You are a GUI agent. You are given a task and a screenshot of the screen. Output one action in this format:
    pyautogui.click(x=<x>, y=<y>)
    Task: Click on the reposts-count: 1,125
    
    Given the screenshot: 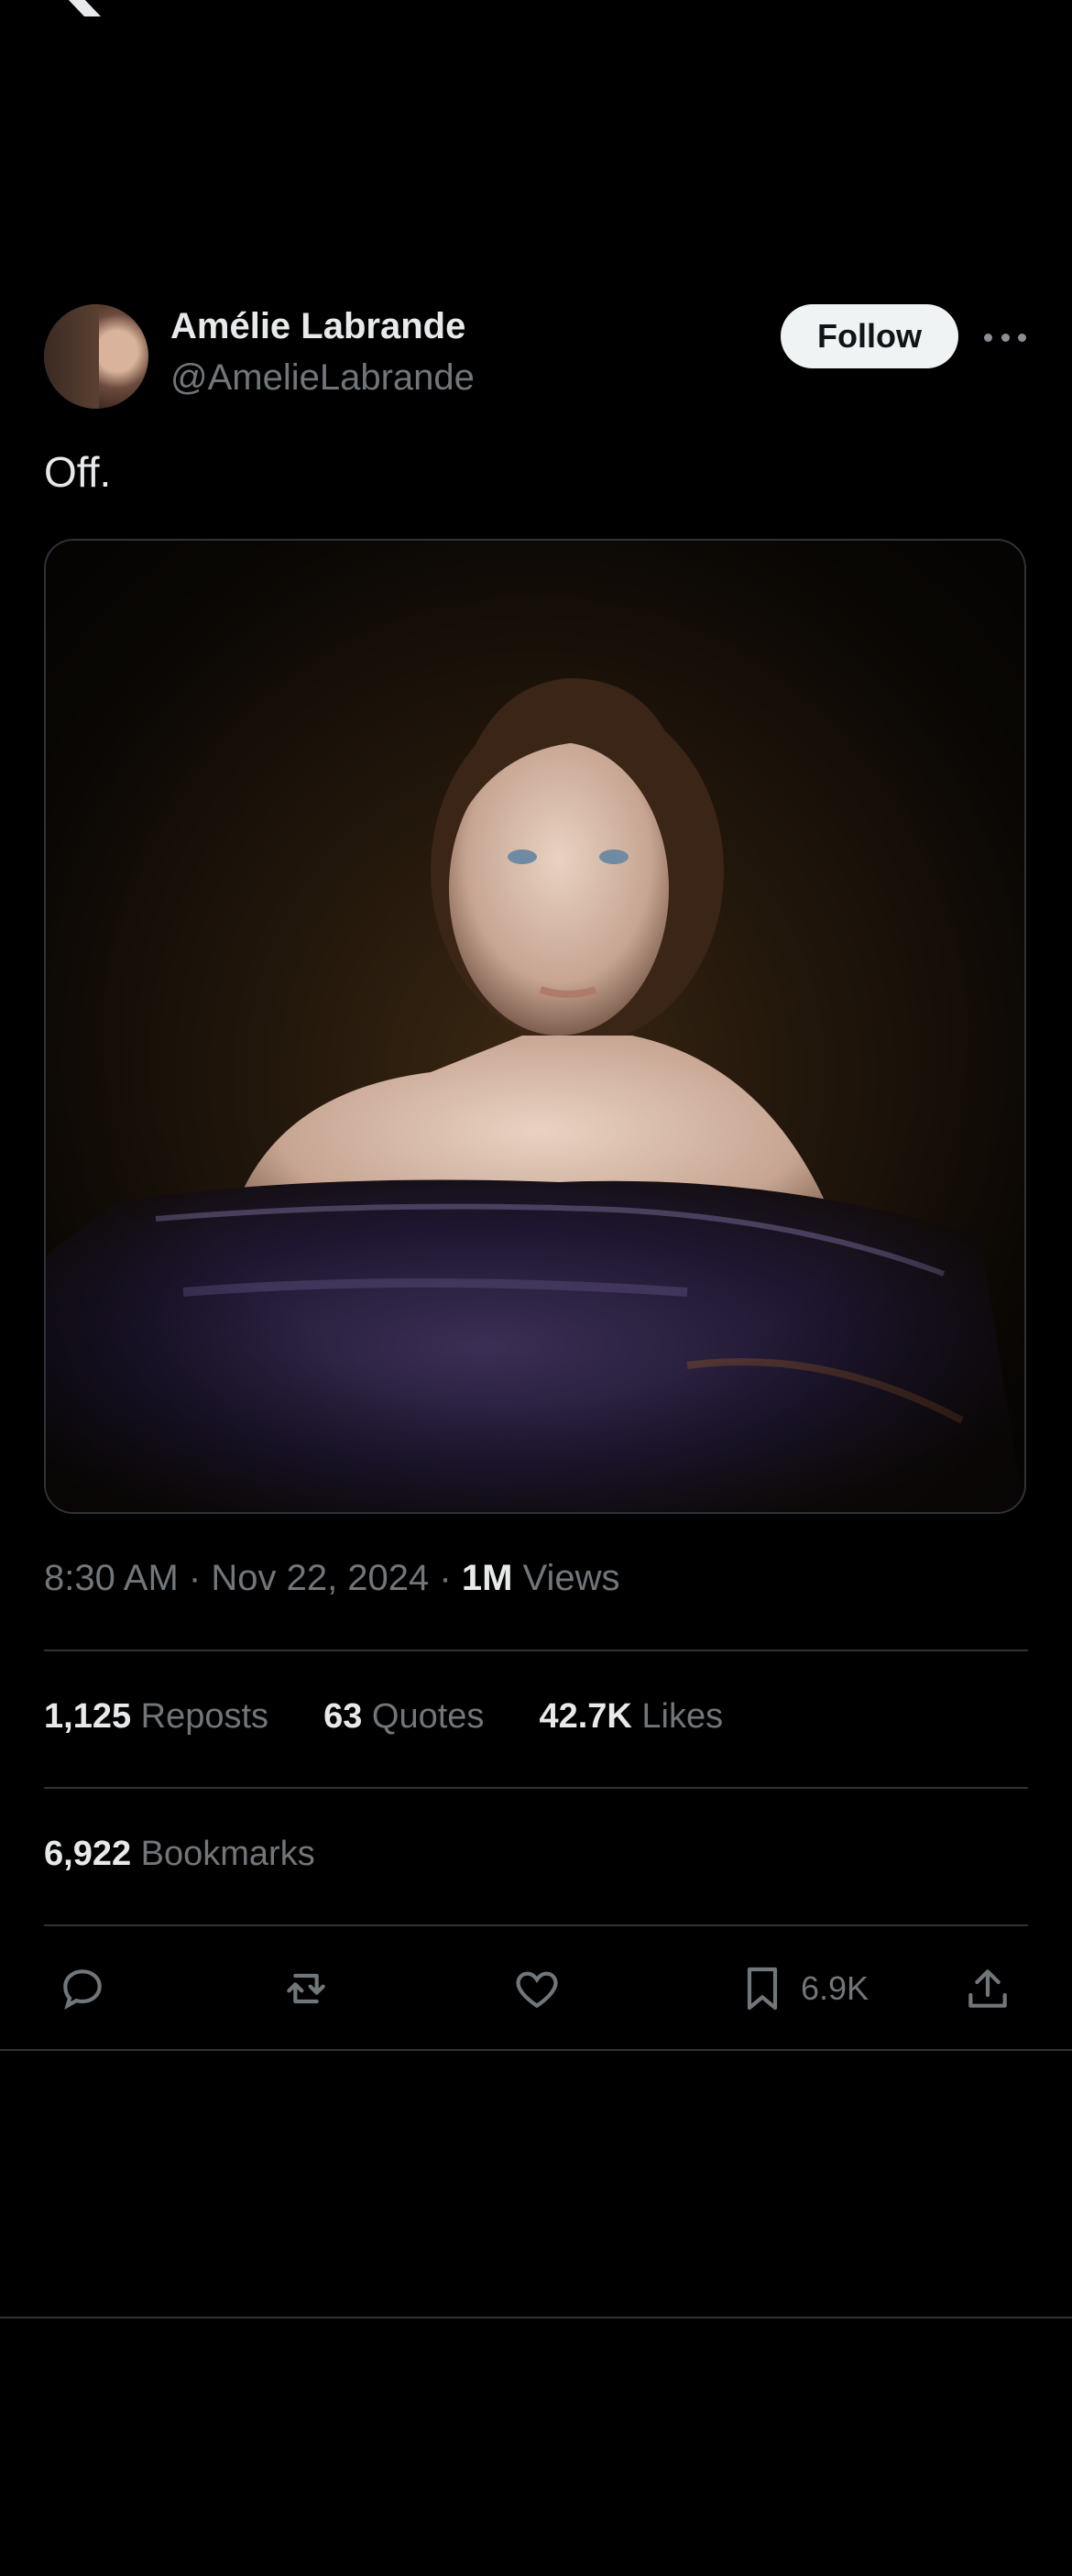 What is the action you would take?
    pyautogui.click(x=88, y=1716)
    